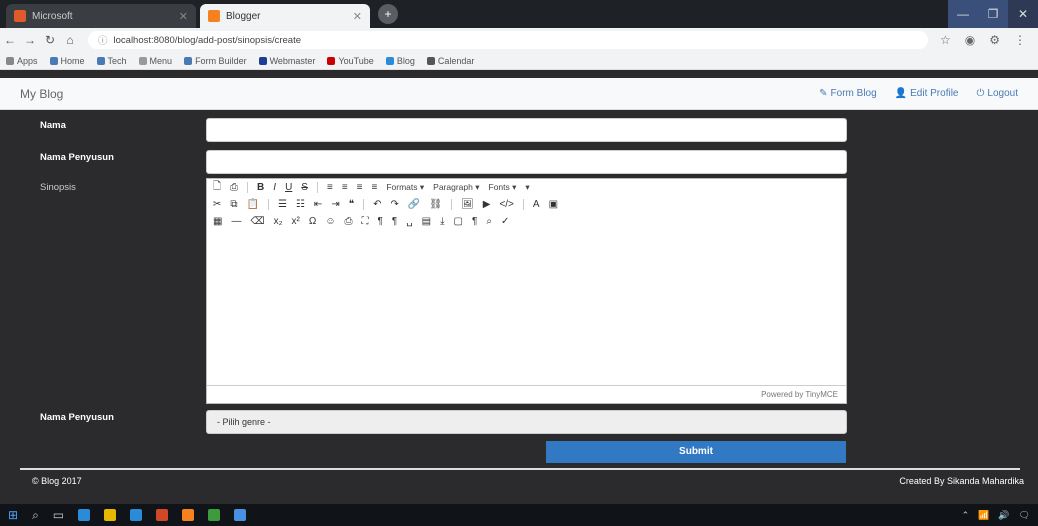 This screenshot has width=1038, height=526. I want to click on text-color-icon: A, so click(536, 204).